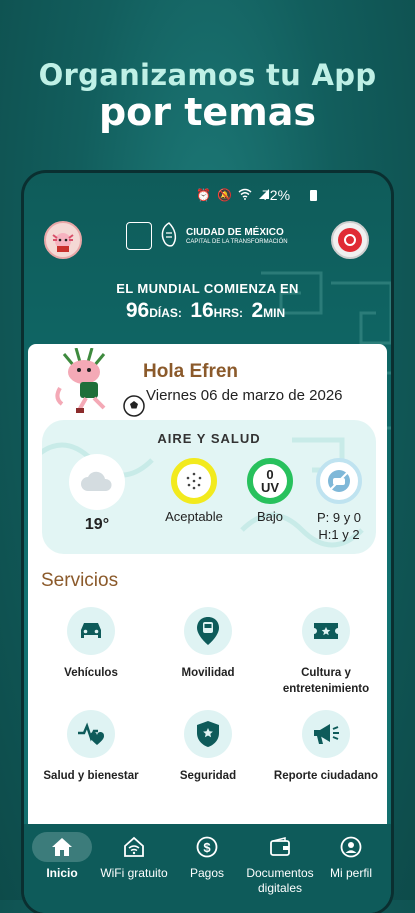 This screenshot has width=415, height=913. What do you see at coordinates (169, 234) in the screenshot?
I see `eagle-emblem-icon` at bounding box center [169, 234].